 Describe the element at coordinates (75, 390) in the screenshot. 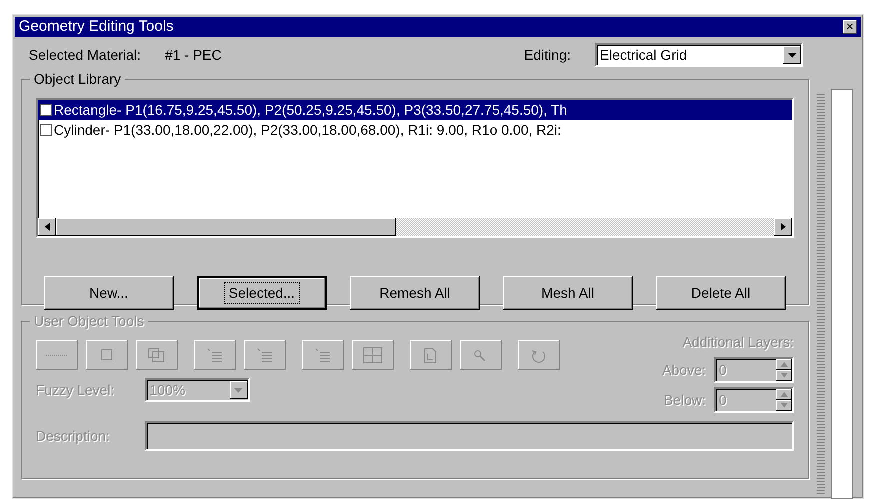

I see `fuzzy-level-label: Fuzzy Level:` at that location.